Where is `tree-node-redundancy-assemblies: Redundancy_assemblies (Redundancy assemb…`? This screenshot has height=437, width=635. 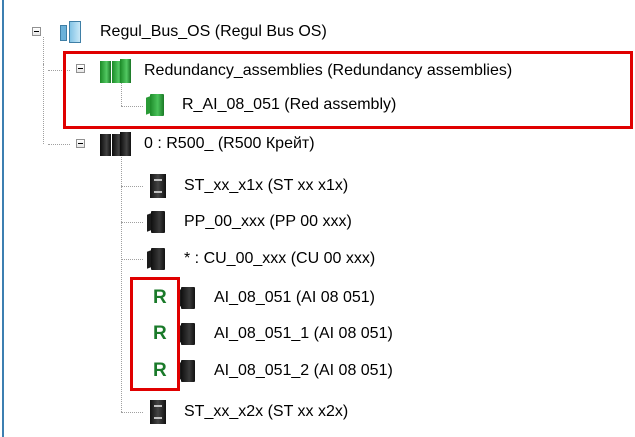
tree-node-redundancy-assemblies: Redundancy_assemblies (Redundancy assemb… is located at coordinates (306, 71).